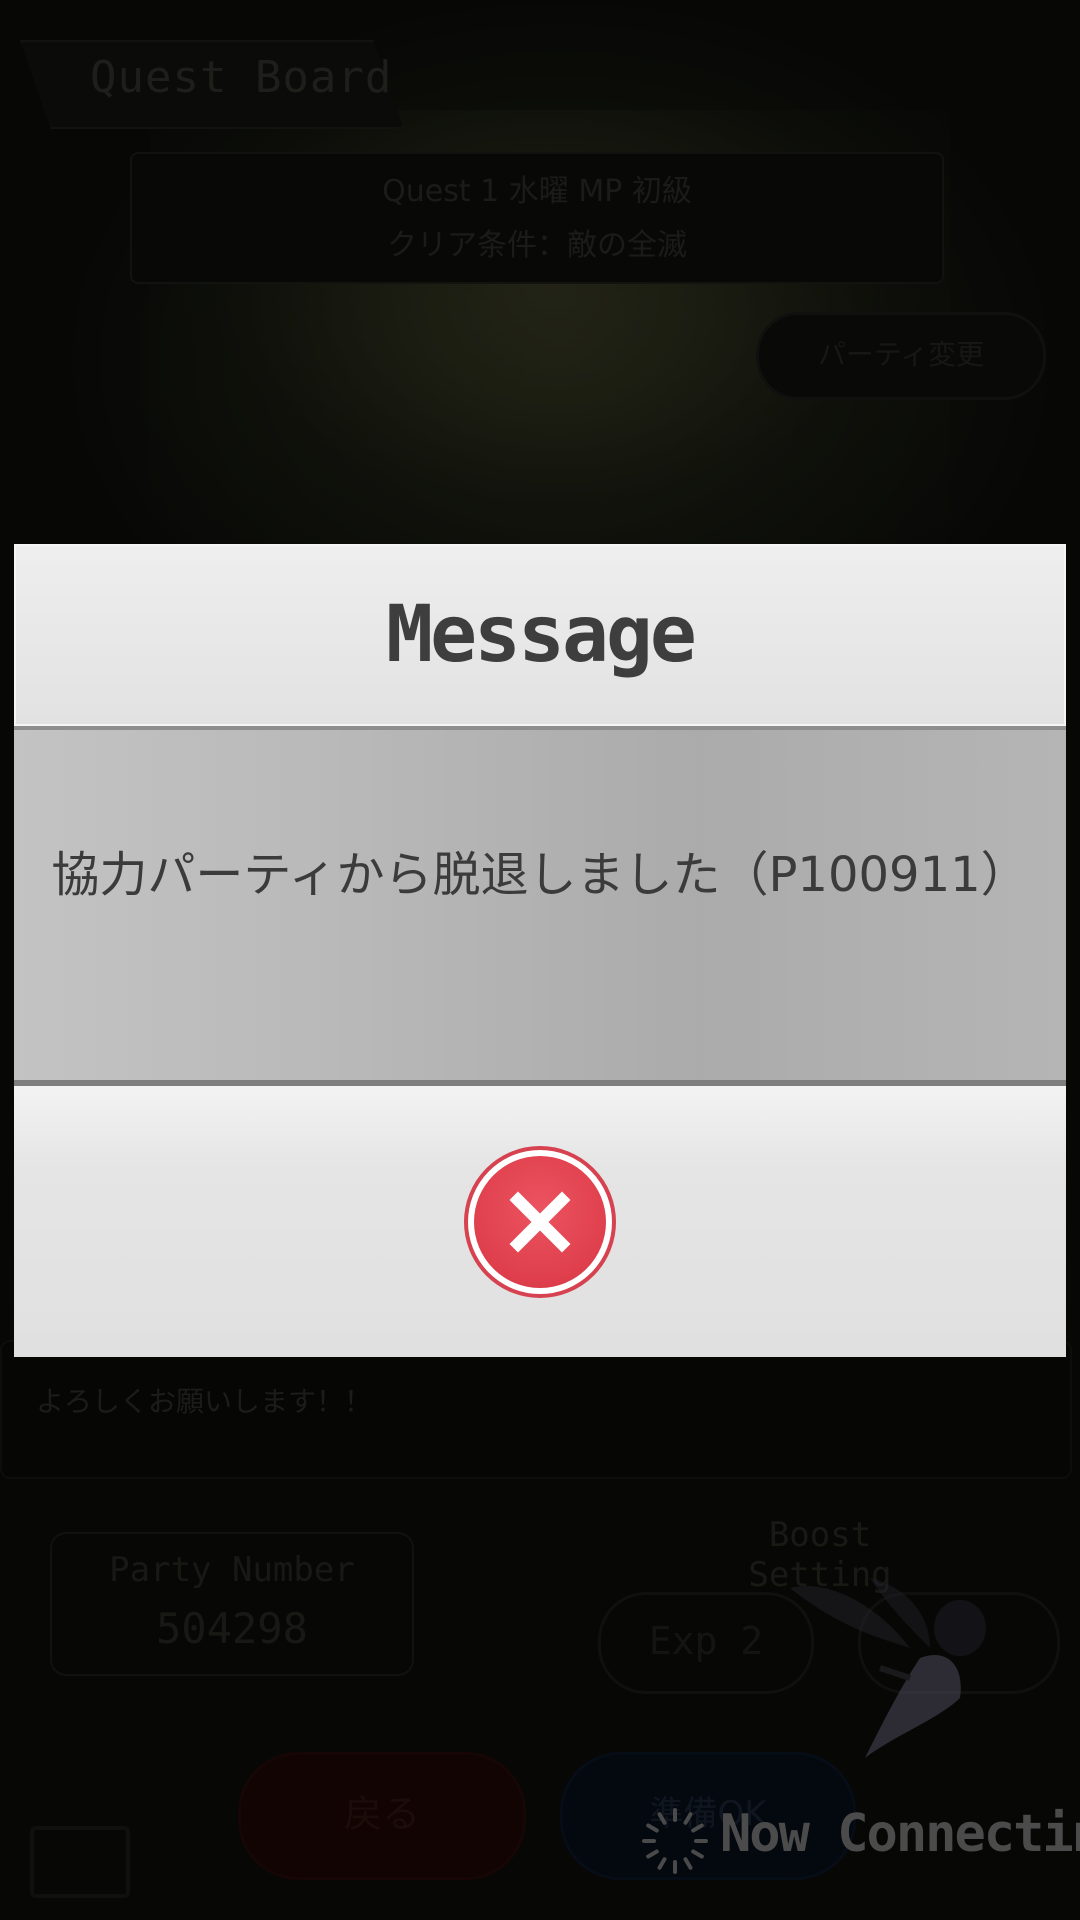 Image resolution: width=1080 pixels, height=1920 pixels. I want to click on close-button, so click(540, 1222).